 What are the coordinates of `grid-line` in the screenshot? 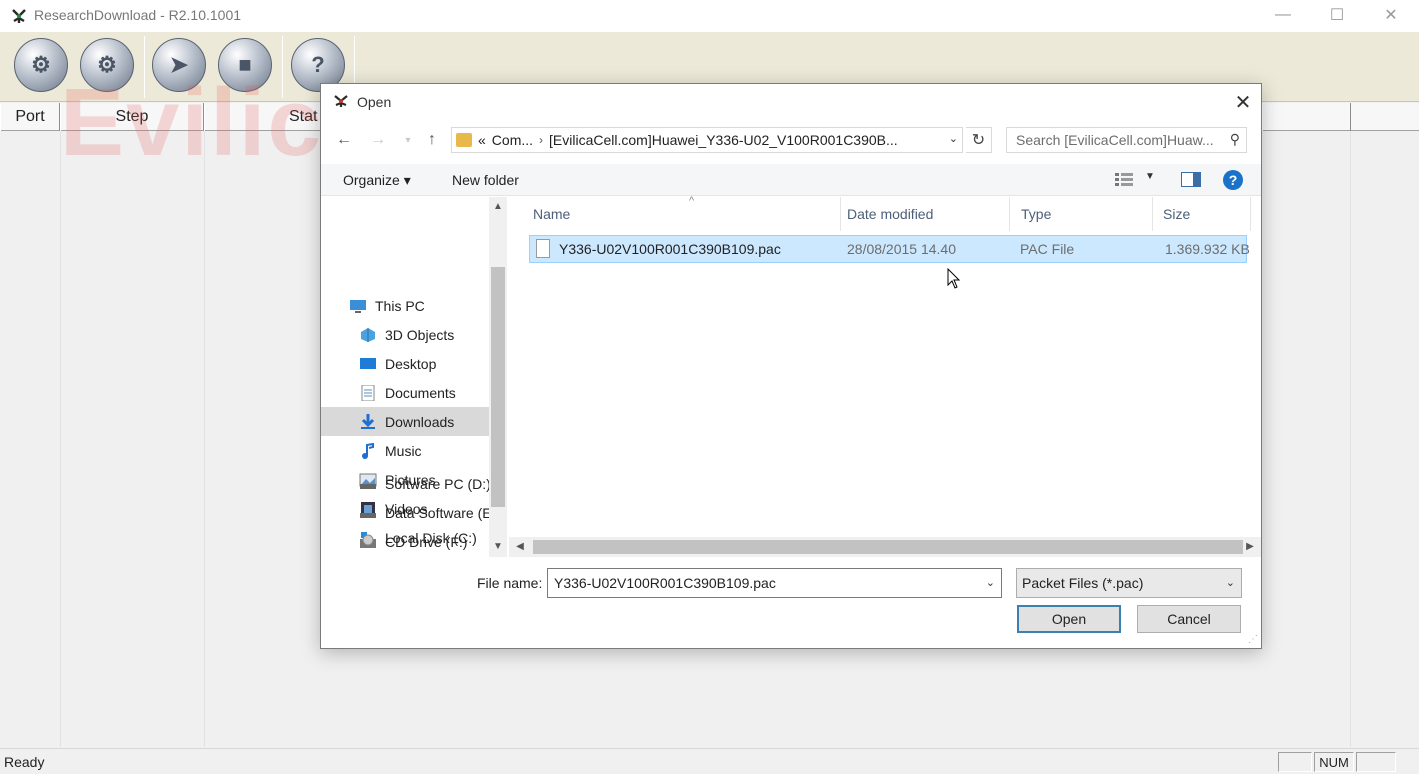 It's located at (204, 439).